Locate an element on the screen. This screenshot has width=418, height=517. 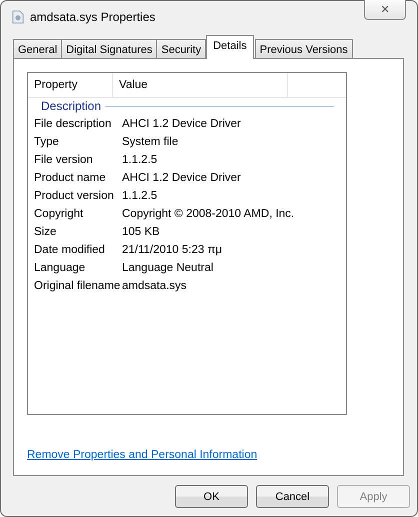
property-cell-text: Product version is located at coordinates (74, 196).